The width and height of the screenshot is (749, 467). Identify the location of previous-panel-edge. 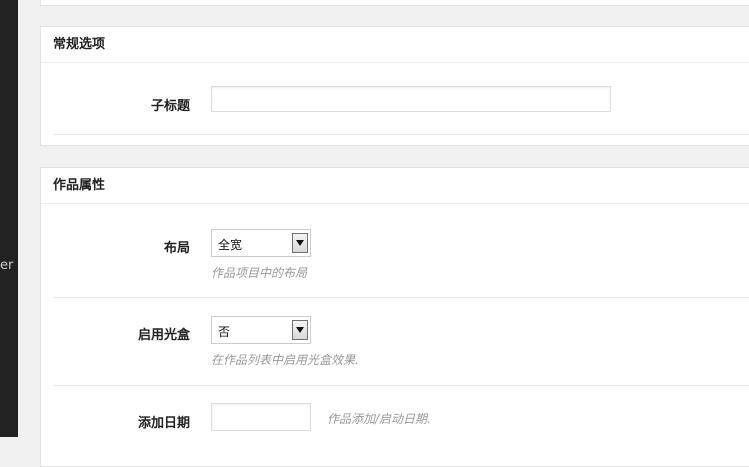
(394, 3).